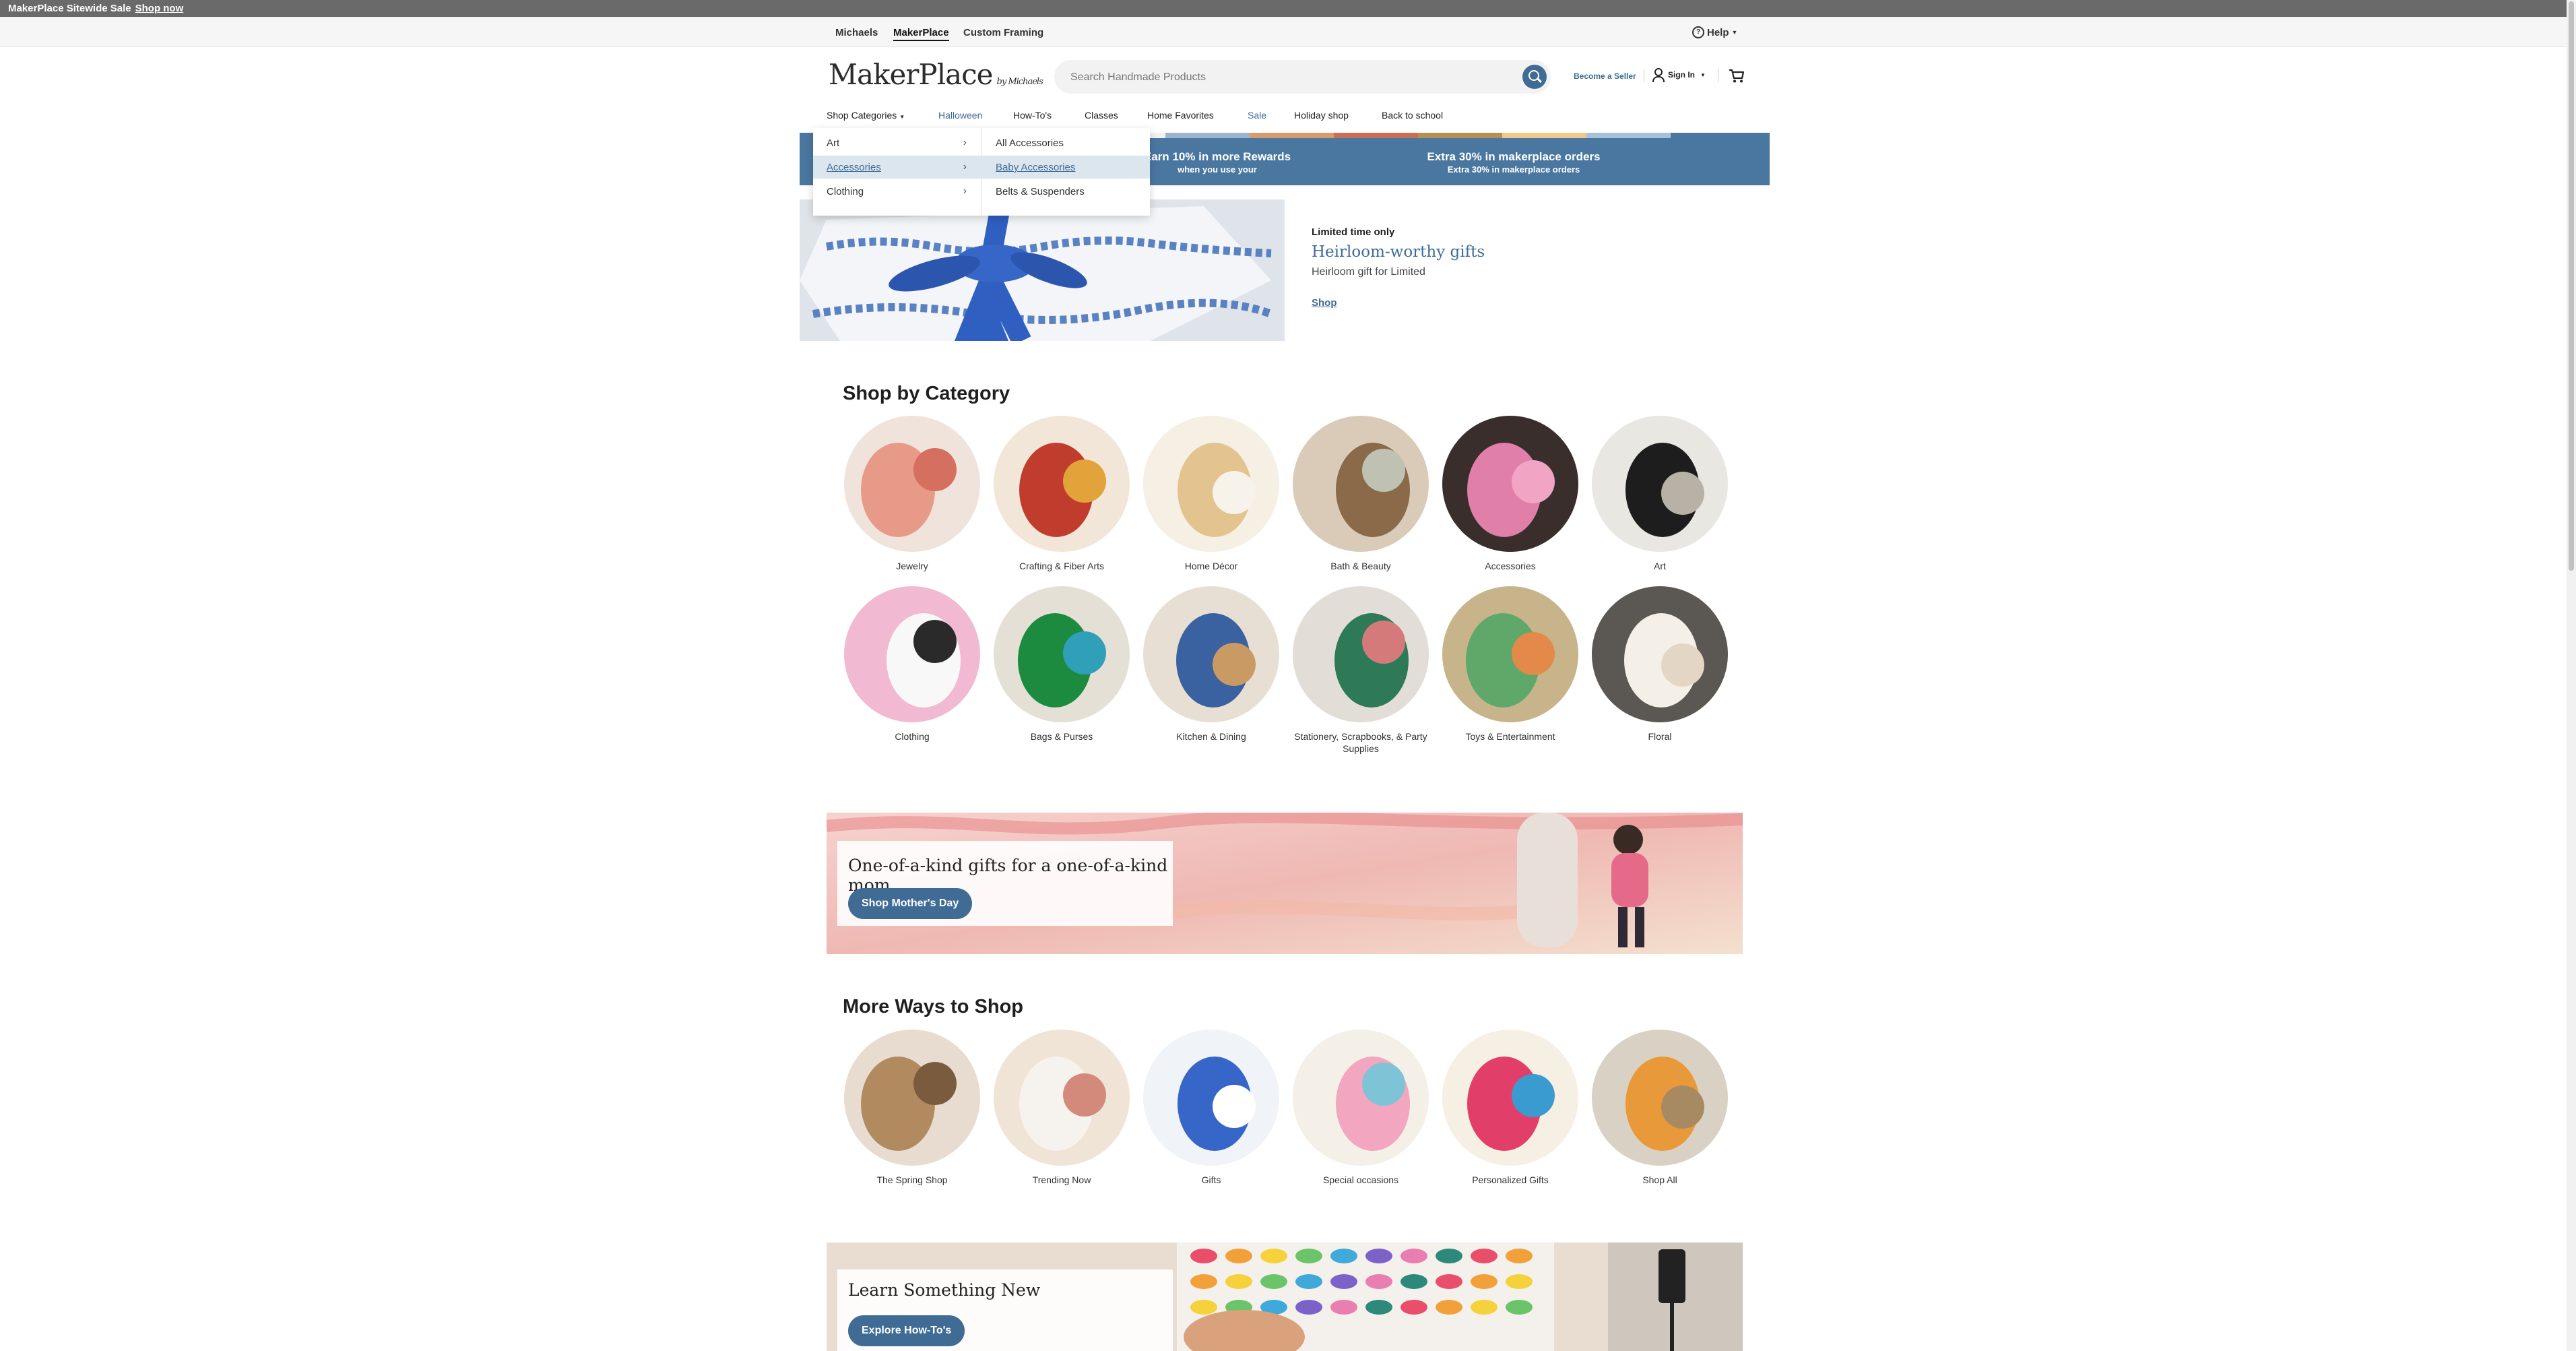 The image size is (2576, 1351). I want to click on page-scrollbar, so click(2571, 675).